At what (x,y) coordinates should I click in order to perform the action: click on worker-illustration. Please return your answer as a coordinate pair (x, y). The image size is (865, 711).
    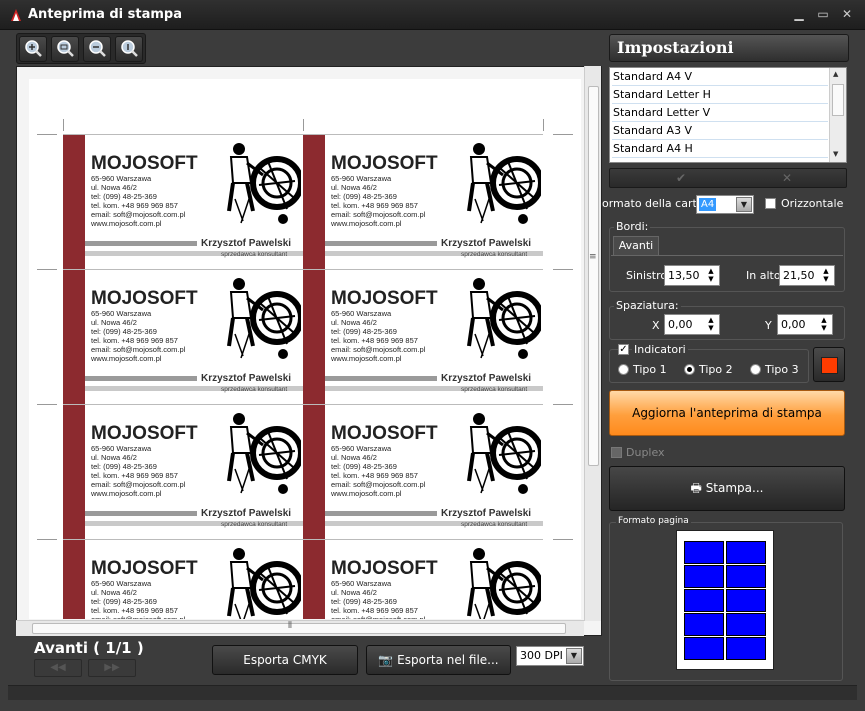
    Looking at the image, I should click on (504, 183).